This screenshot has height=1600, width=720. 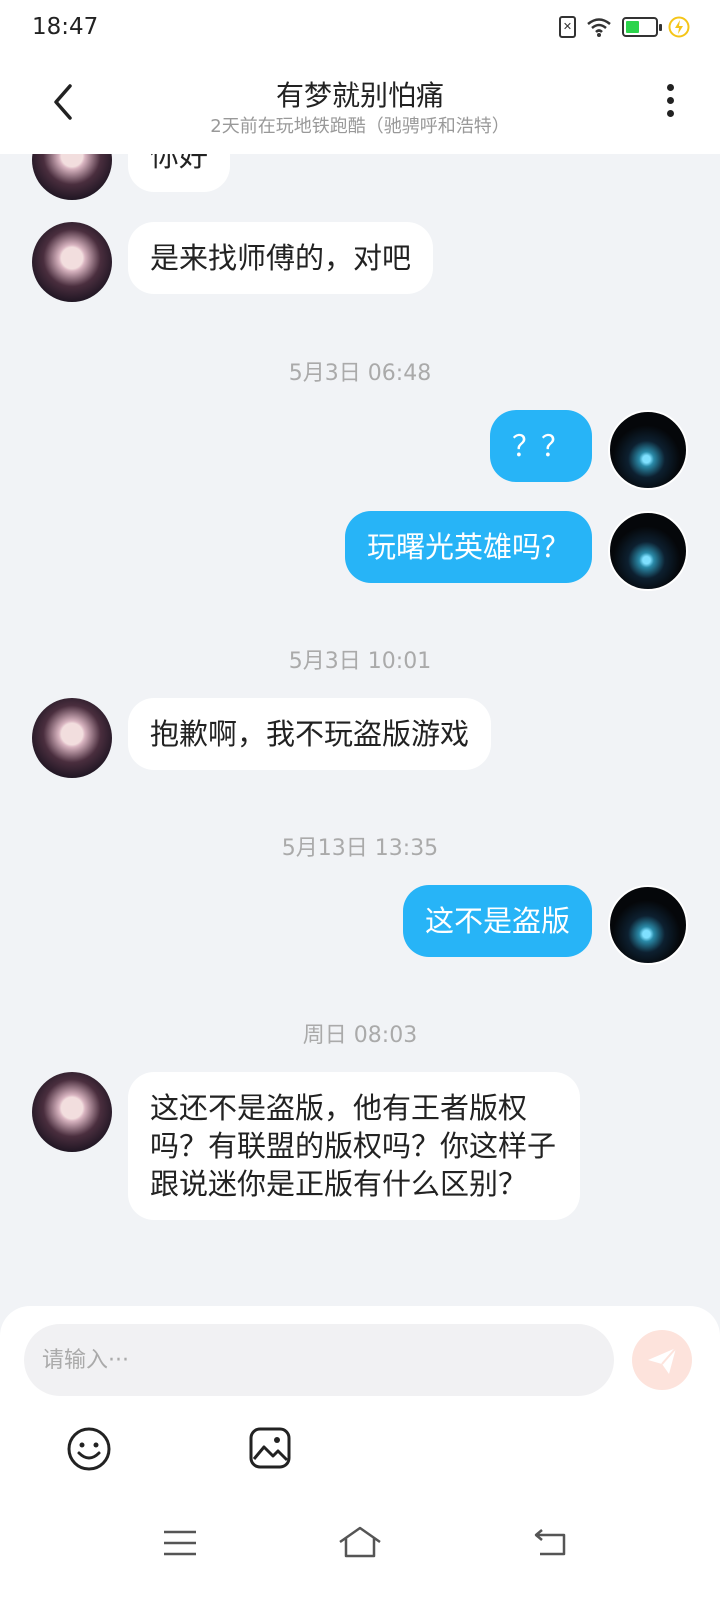 What do you see at coordinates (180, 1543) in the screenshot?
I see `menu-icon` at bounding box center [180, 1543].